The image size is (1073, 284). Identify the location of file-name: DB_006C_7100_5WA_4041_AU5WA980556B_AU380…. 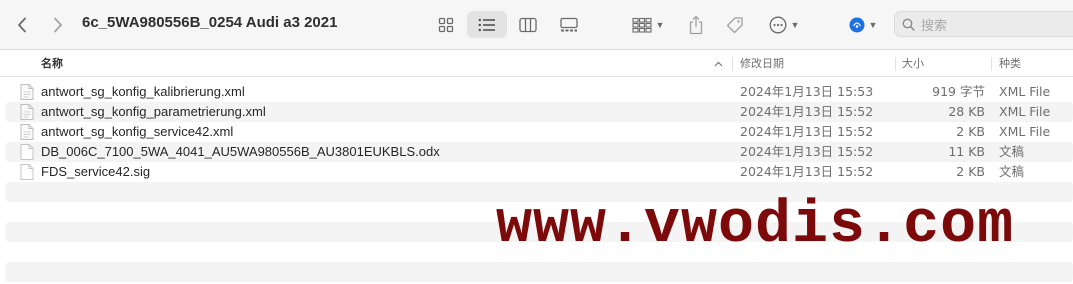
(240, 151).